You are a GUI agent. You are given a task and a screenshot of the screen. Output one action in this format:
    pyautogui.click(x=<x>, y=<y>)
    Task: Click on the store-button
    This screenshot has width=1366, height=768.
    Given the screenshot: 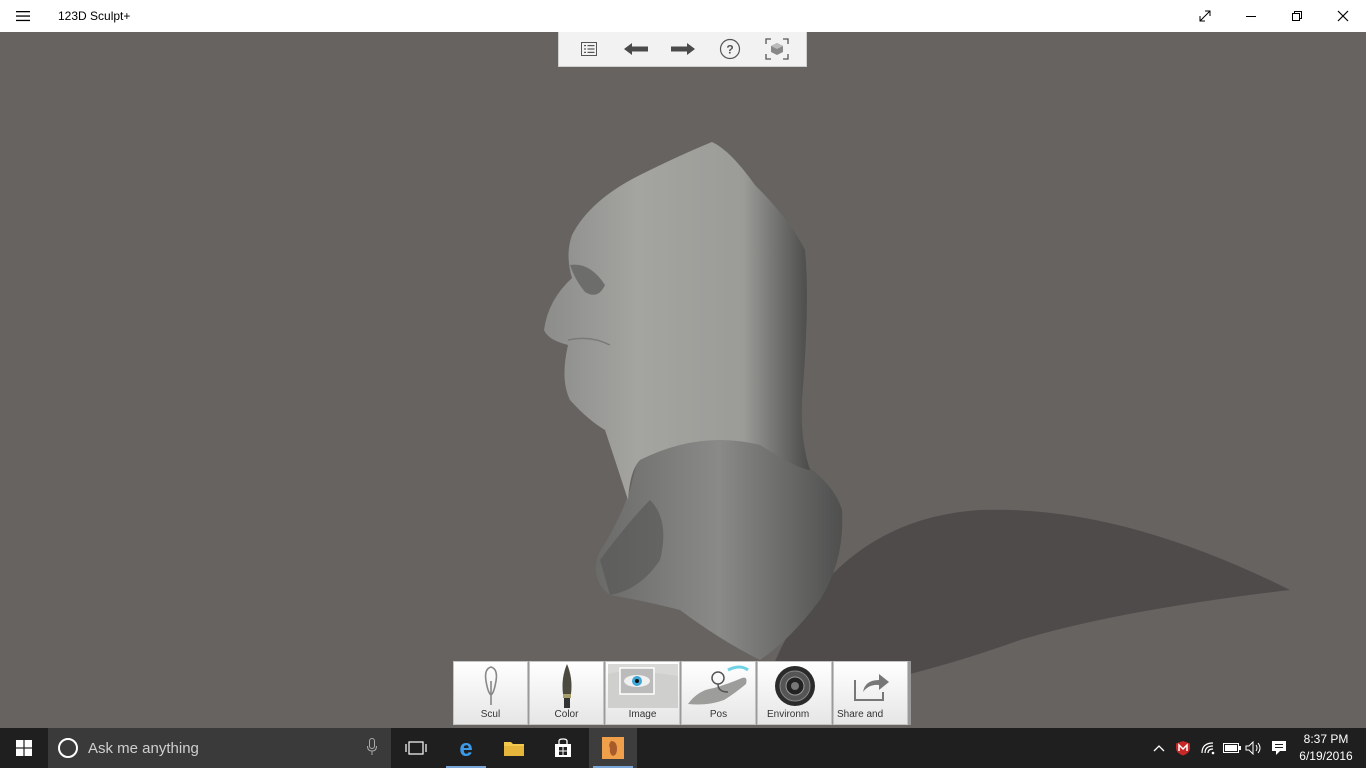 What is the action you would take?
    pyautogui.click(x=563, y=748)
    